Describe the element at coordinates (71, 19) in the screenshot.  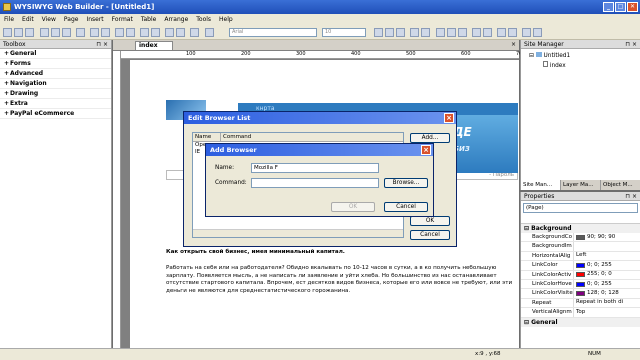
I see `menu-item-page: Page` at that location.